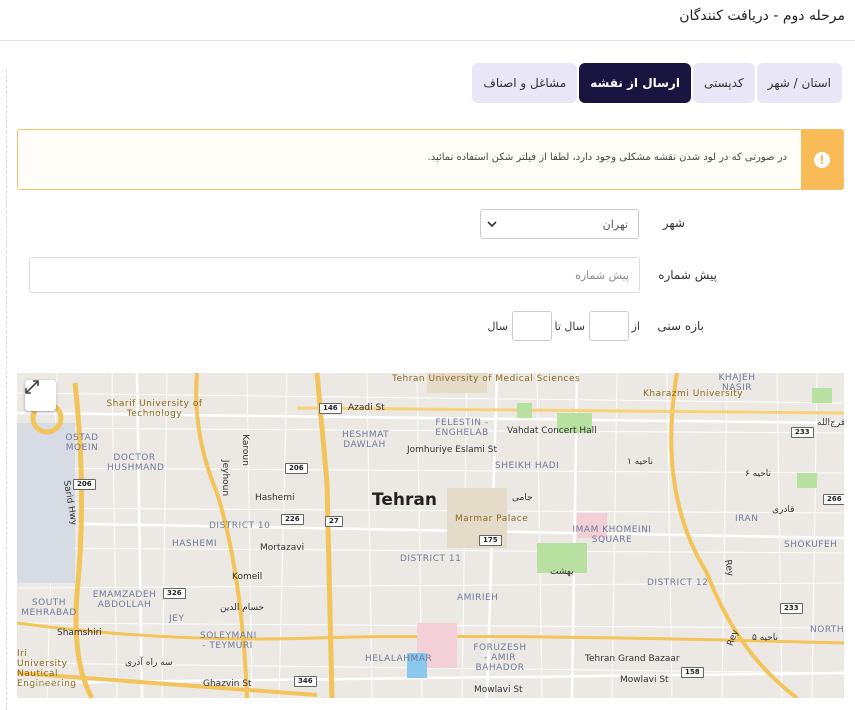 The width and height of the screenshot is (855, 710). Describe the element at coordinates (305, 681) in the screenshot. I see `road-shield: 346` at that location.